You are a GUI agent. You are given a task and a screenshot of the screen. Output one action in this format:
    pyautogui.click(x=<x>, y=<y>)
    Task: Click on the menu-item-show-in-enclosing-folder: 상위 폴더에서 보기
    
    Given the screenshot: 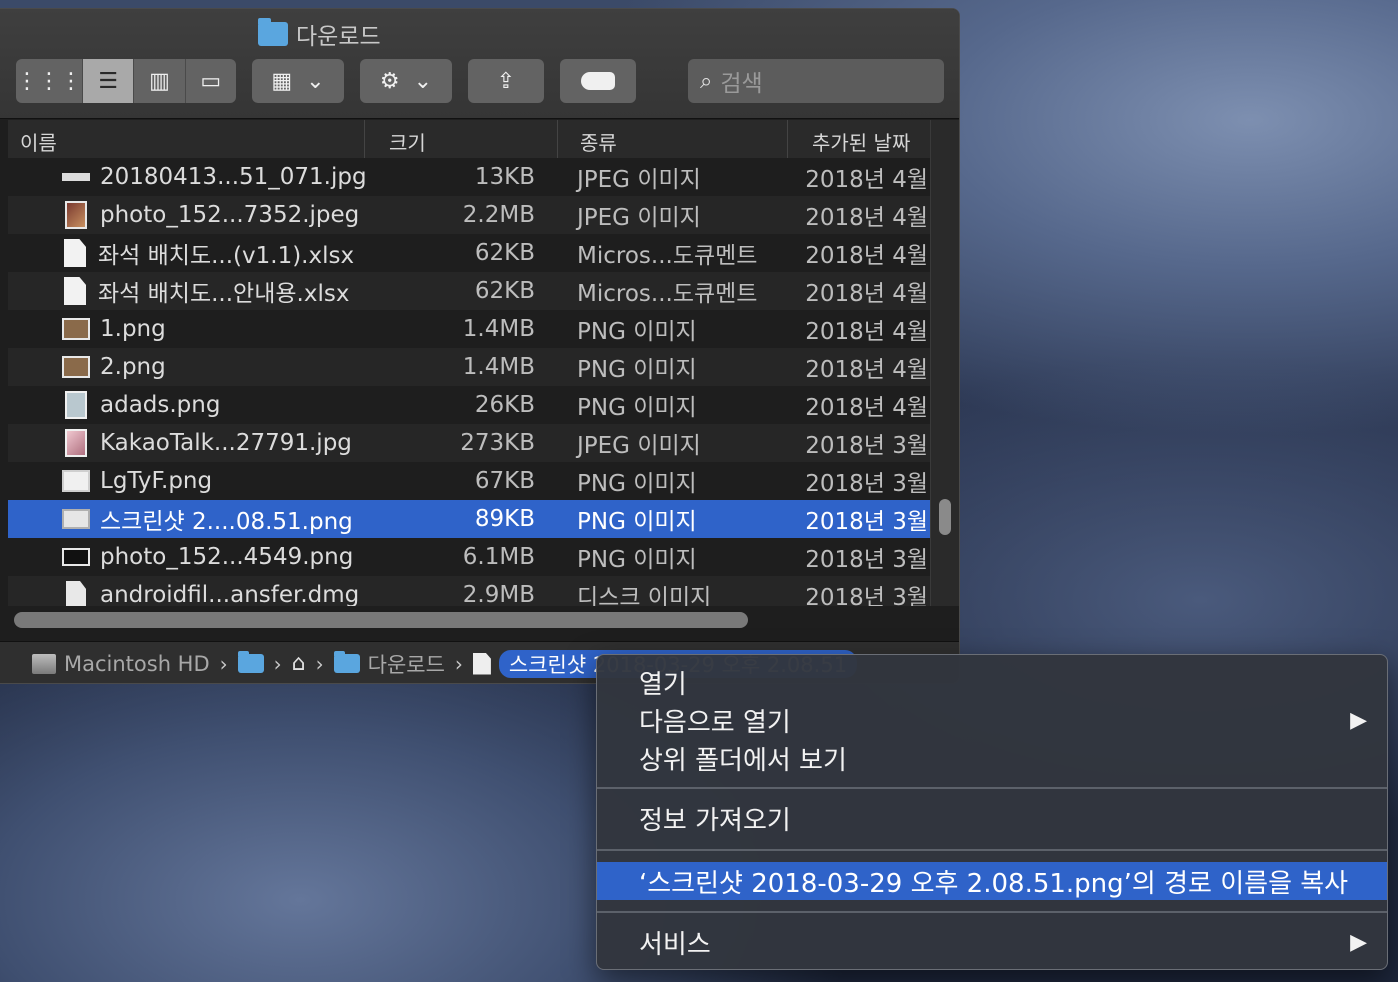 What is the action you would take?
    pyautogui.click(x=992, y=758)
    